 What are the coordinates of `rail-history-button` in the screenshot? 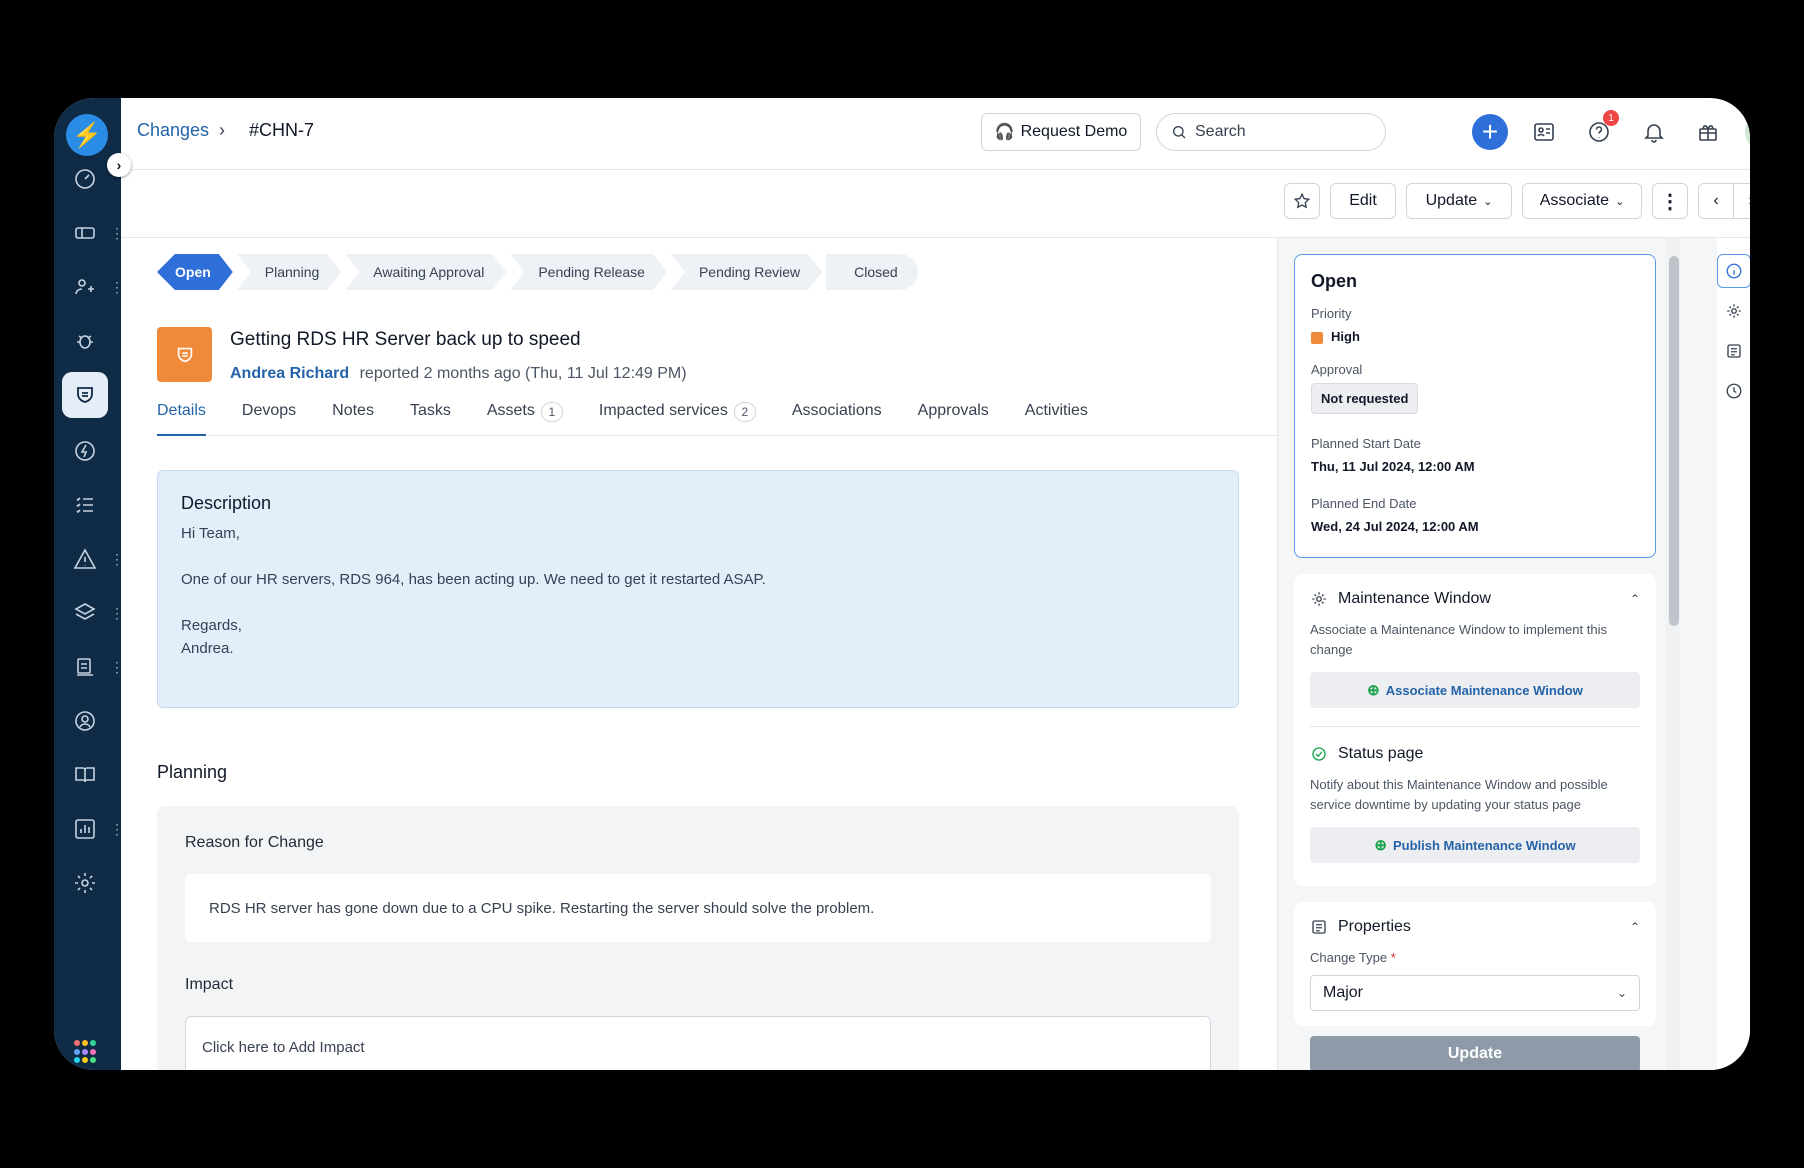 It's located at (1733, 391).